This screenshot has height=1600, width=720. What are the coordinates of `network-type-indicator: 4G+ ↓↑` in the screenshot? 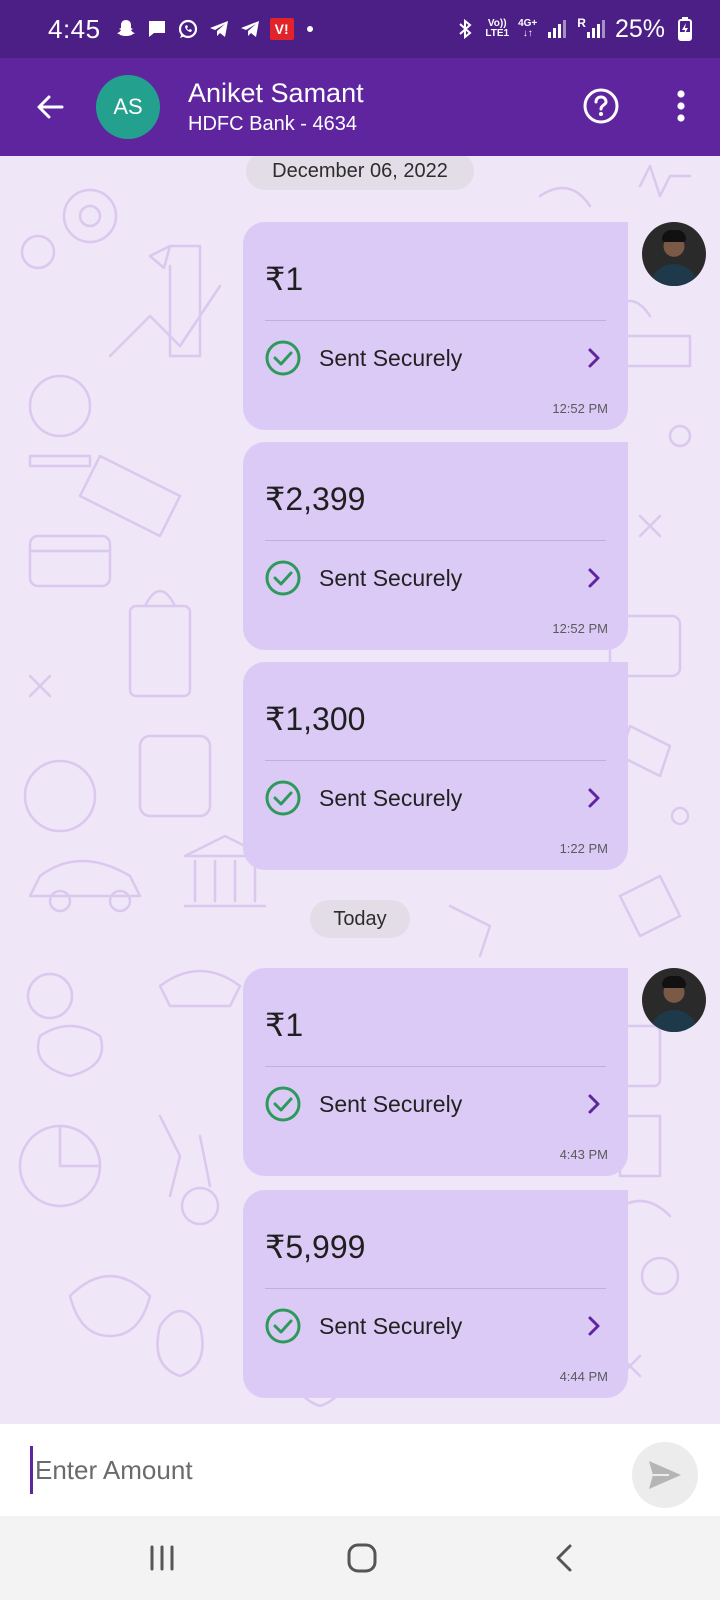 It's located at (528, 28).